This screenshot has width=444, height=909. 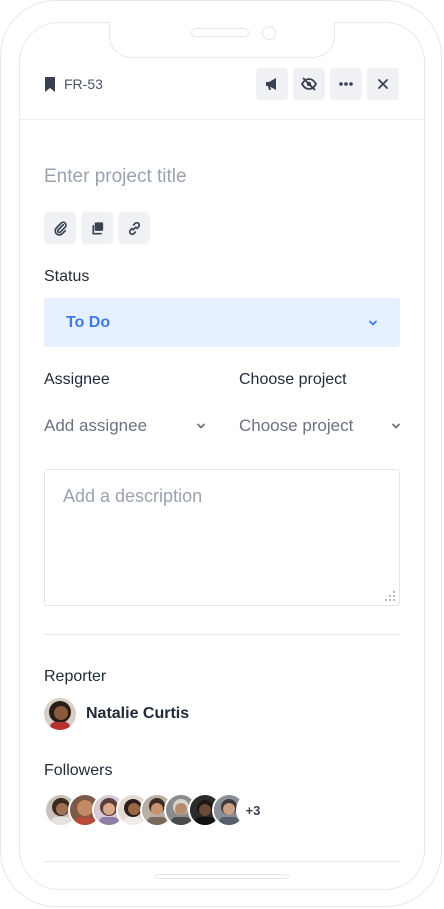 What do you see at coordinates (220, 32) in the screenshot?
I see `phone-speaker` at bounding box center [220, 32].